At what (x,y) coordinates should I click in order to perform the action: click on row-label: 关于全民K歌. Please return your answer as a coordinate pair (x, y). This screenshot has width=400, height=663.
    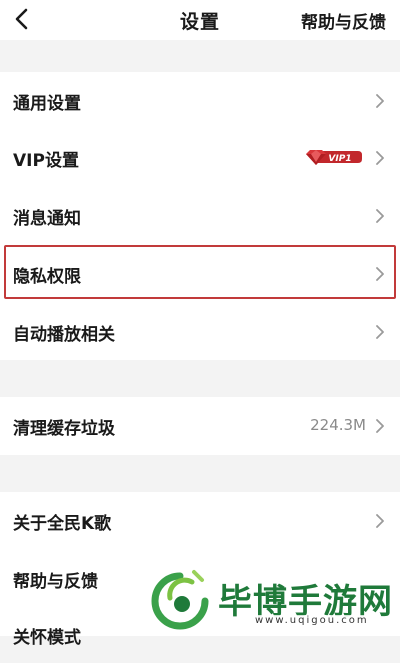
    Looking at the image, I should click on (62, 524).